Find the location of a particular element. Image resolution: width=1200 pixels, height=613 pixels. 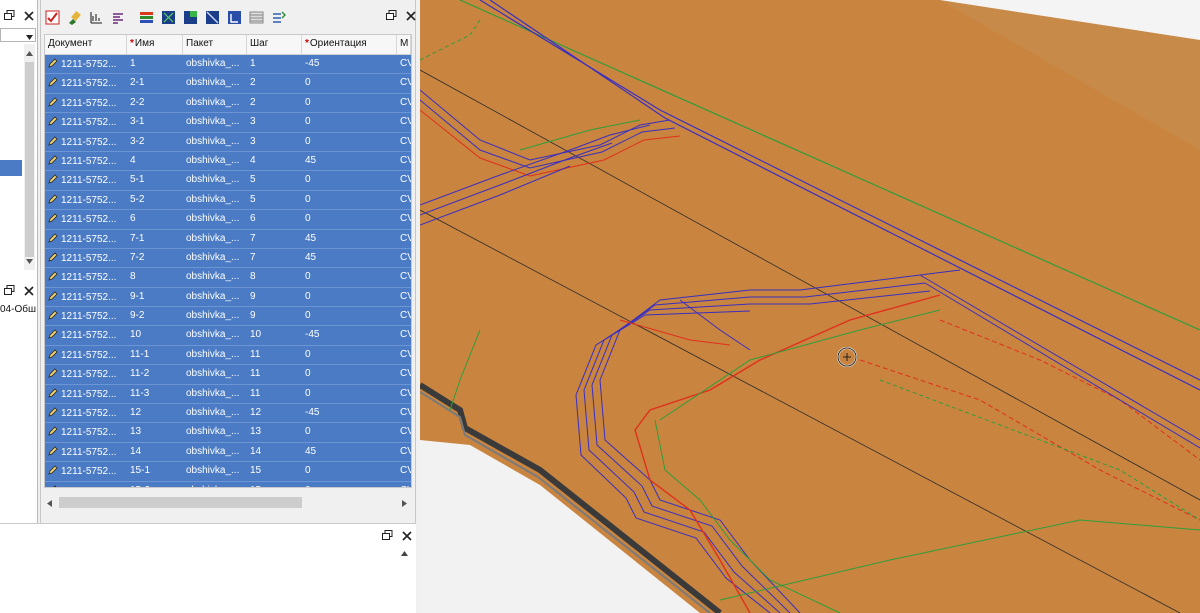

table-horizontal-scrollbar is located at coordinates (227, 502).